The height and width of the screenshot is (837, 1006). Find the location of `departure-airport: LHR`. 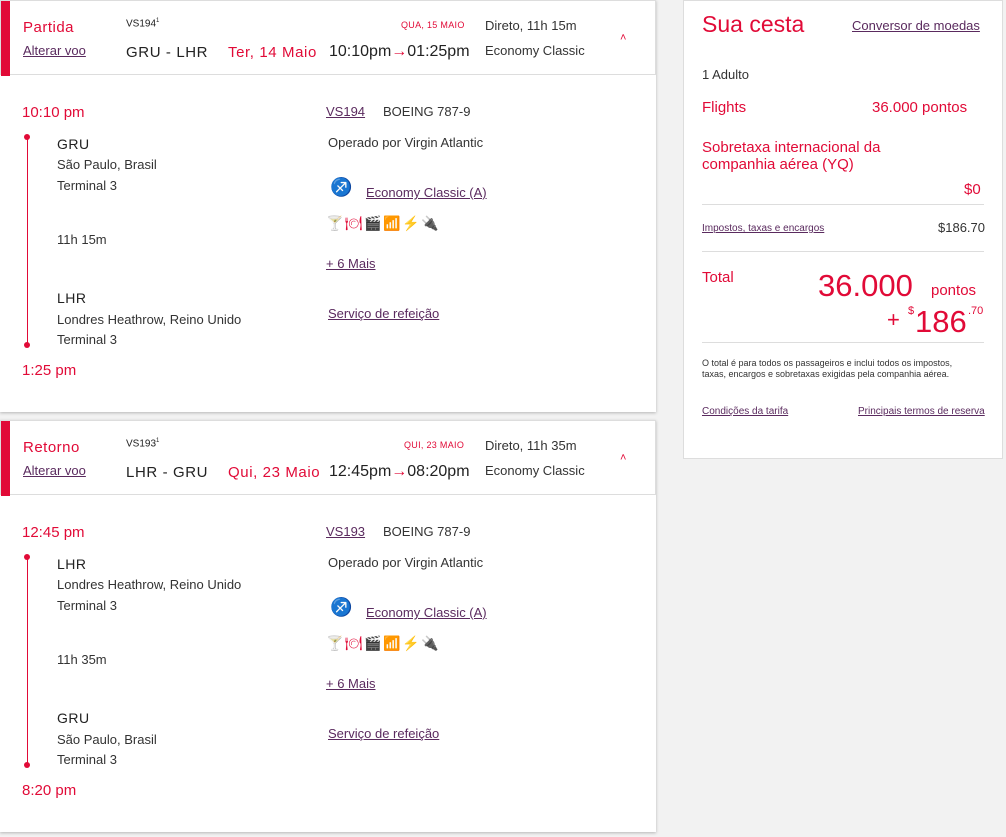

departure-airport: LHR is located at coordinates (72, 564).